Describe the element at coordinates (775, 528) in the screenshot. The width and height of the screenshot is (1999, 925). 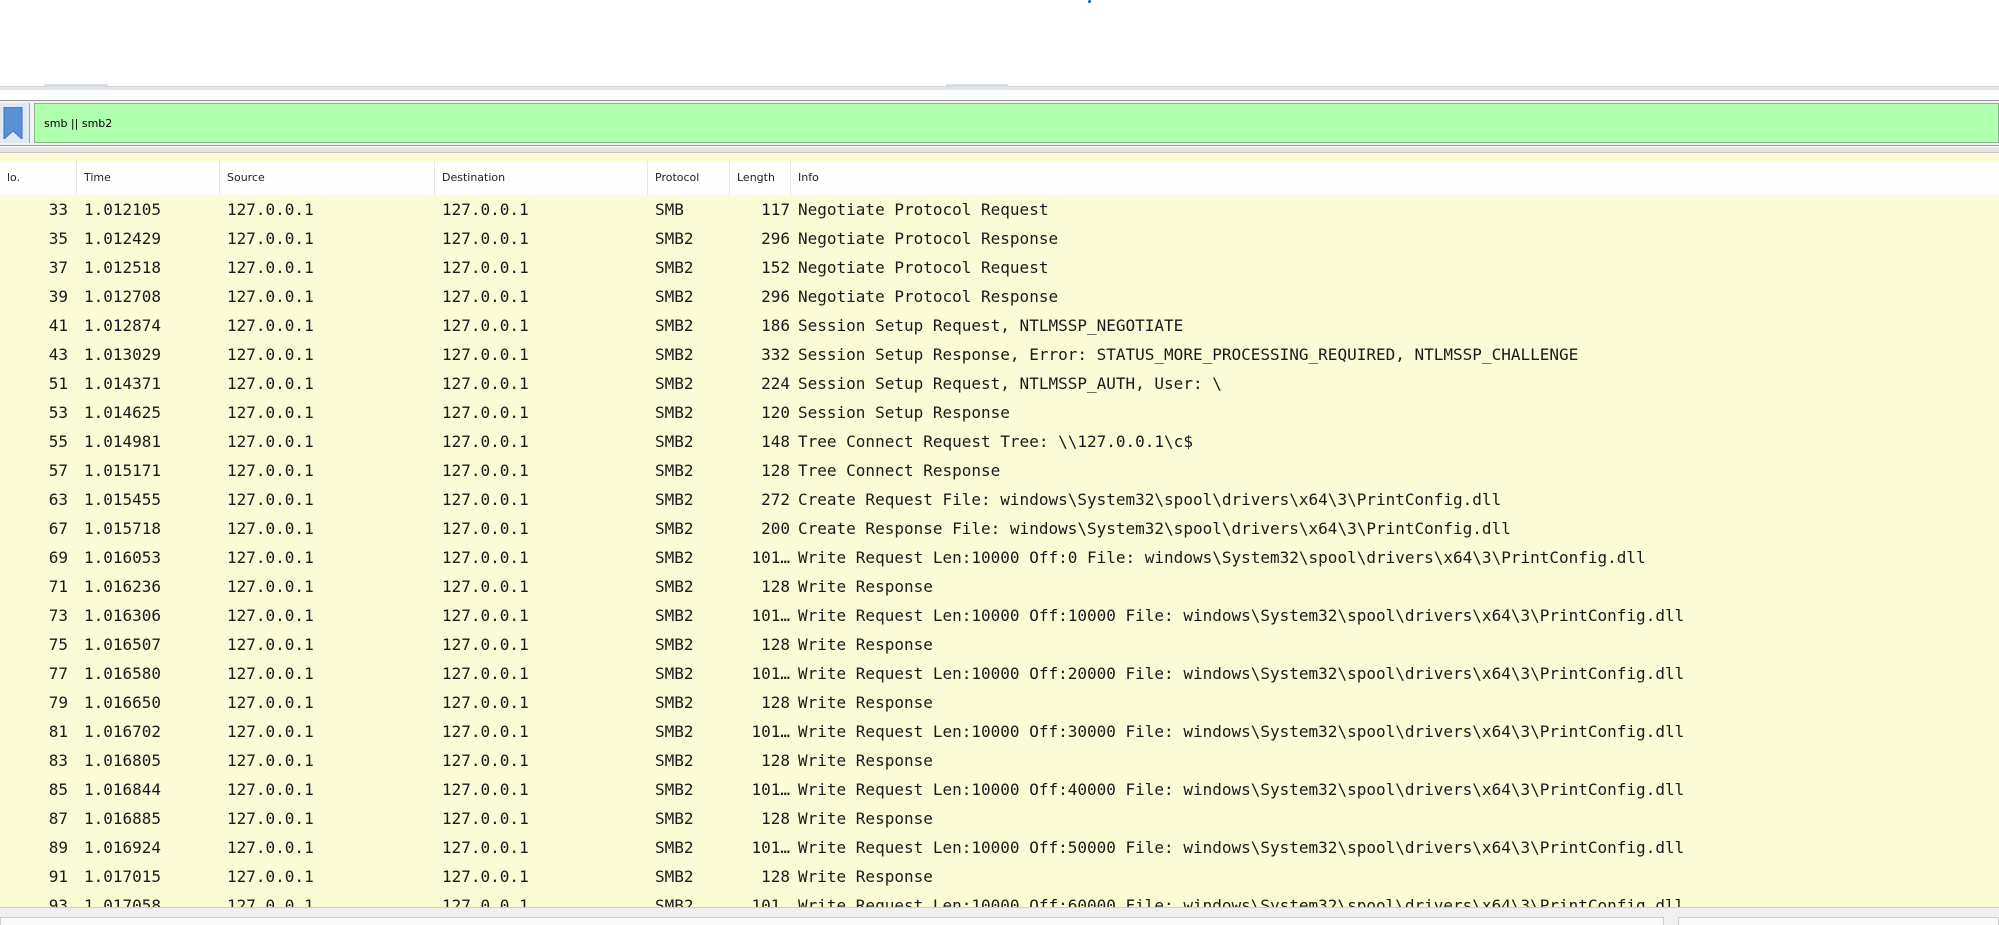
I see `cell-length: 200` at that location.